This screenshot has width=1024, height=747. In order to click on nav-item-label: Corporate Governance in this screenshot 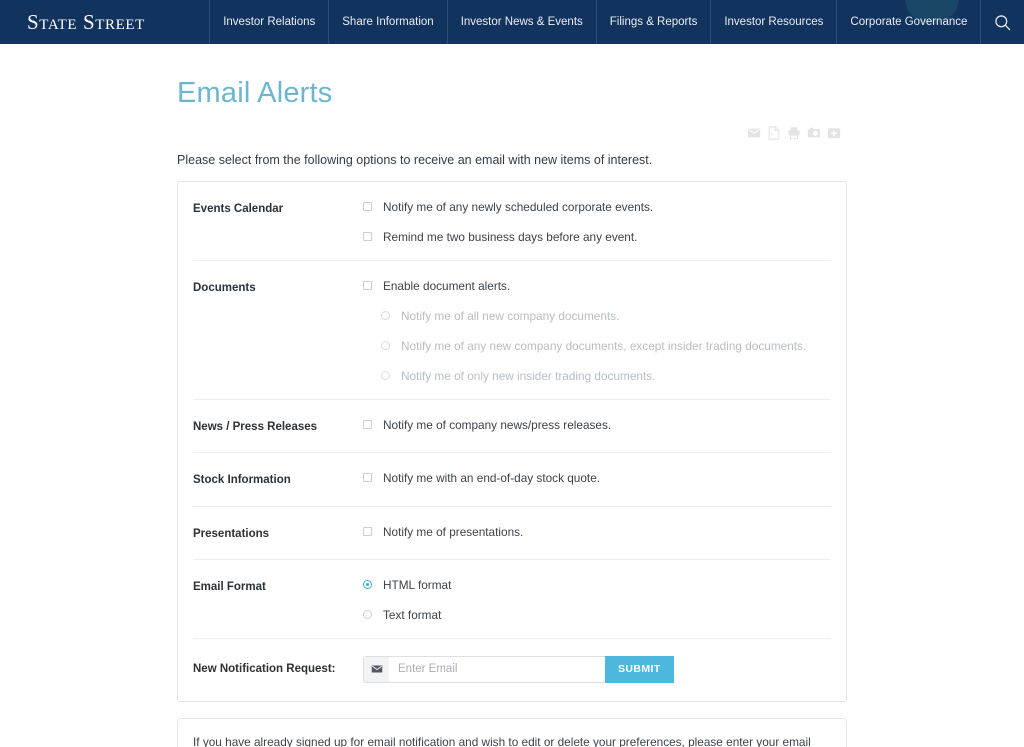, I will do `click(909, 22)`.